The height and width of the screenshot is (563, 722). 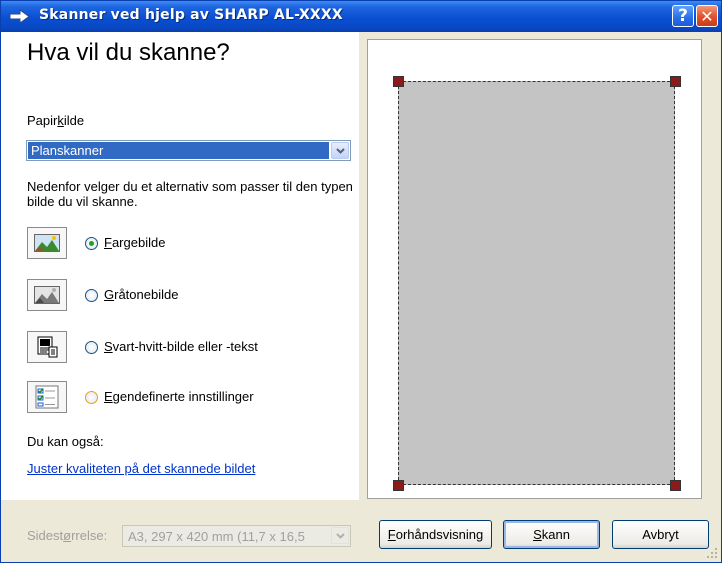 I want to click on dropdown-button, so click(x=340, y=150).